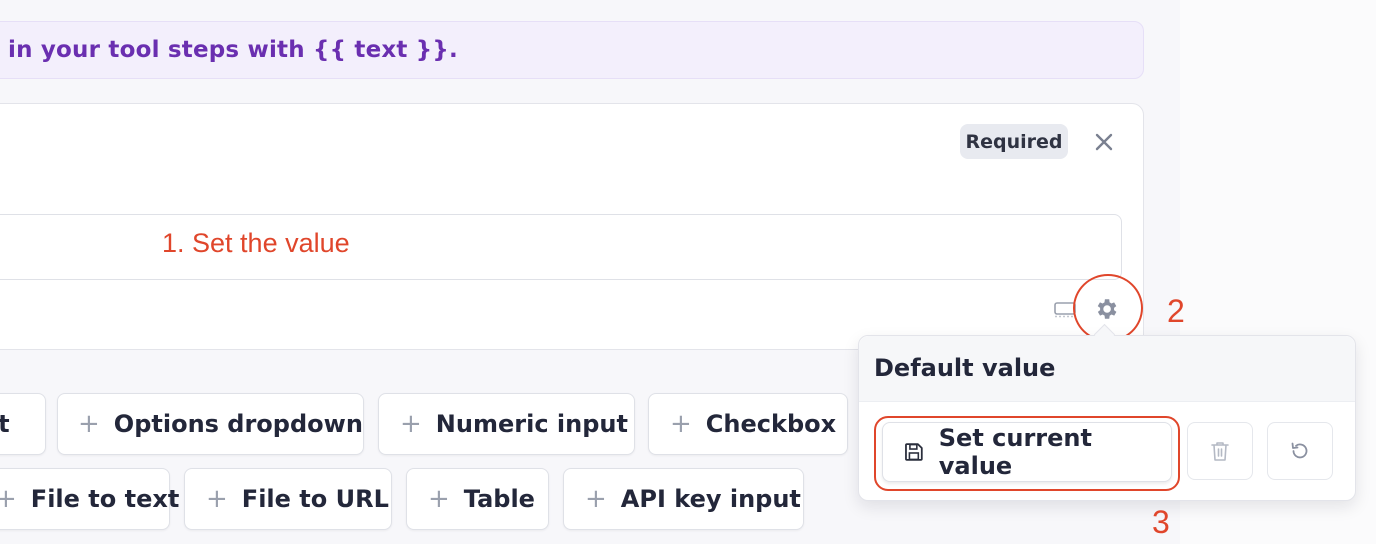 The width and height of the screenshot is (1376, 544). I want to click on add-text-input-label: ut, so click(5, 424).